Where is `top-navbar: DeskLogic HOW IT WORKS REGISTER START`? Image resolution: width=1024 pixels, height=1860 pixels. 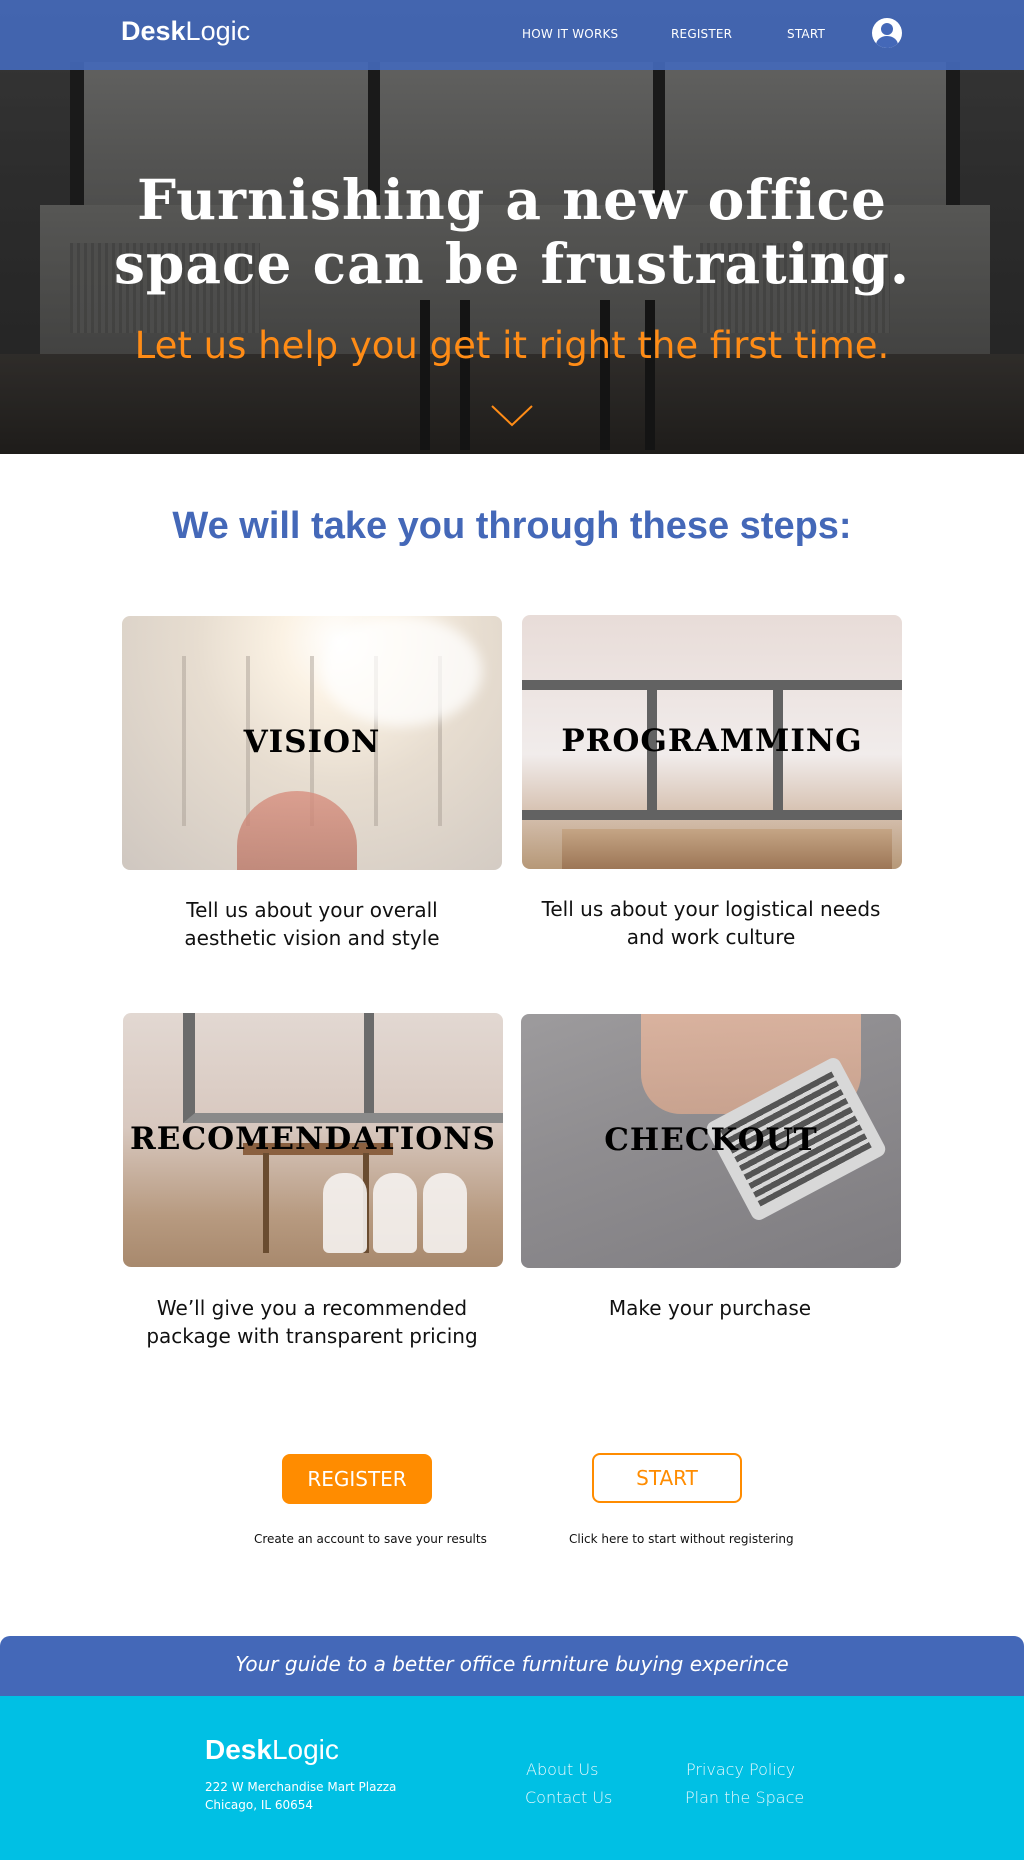
top-navbar: DeskLogic HOW IT WORKS REGISTER START is located at coordinates (512, 35).